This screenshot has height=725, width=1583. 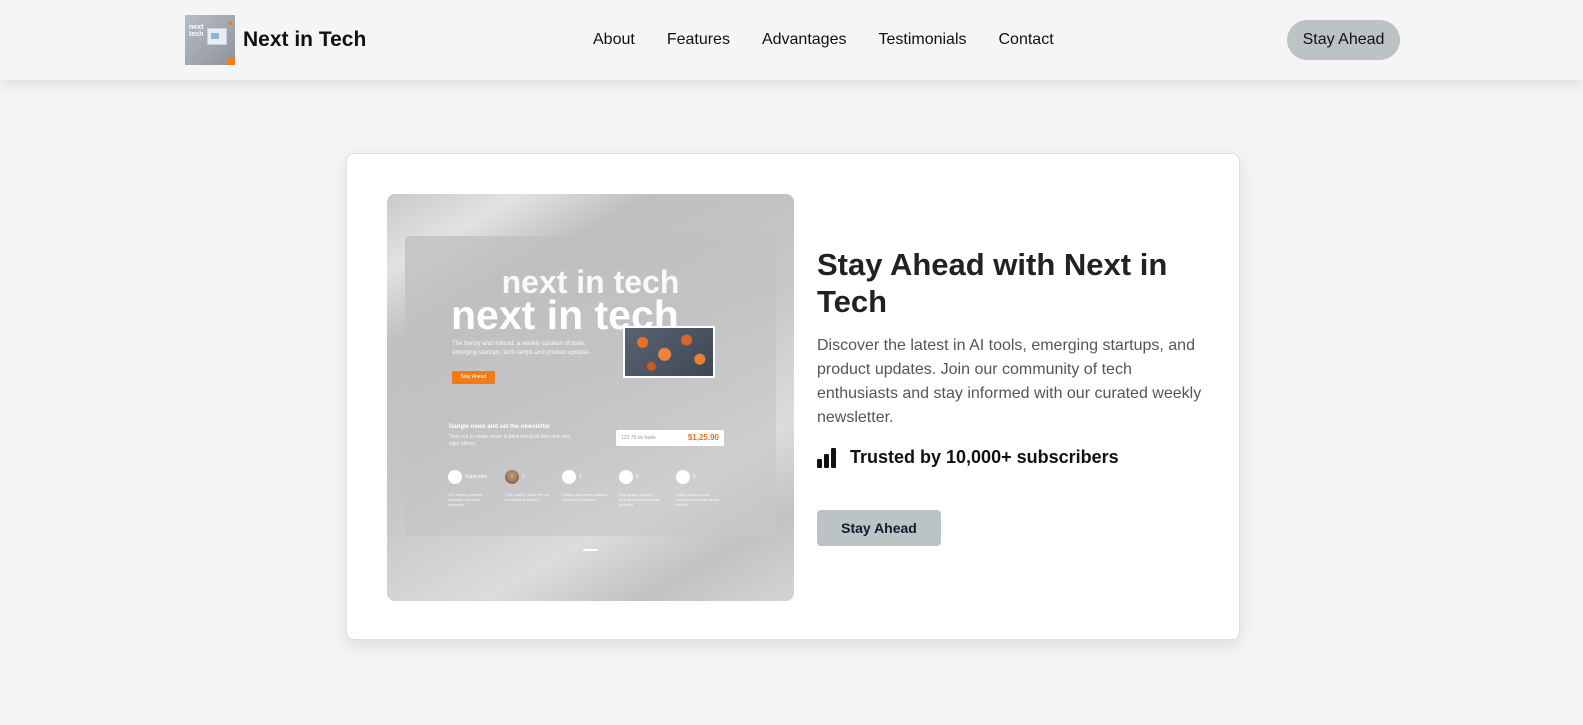 I want to click on preview-stay-ahead-button: Stay Ahead, so click(x=473, y=377).